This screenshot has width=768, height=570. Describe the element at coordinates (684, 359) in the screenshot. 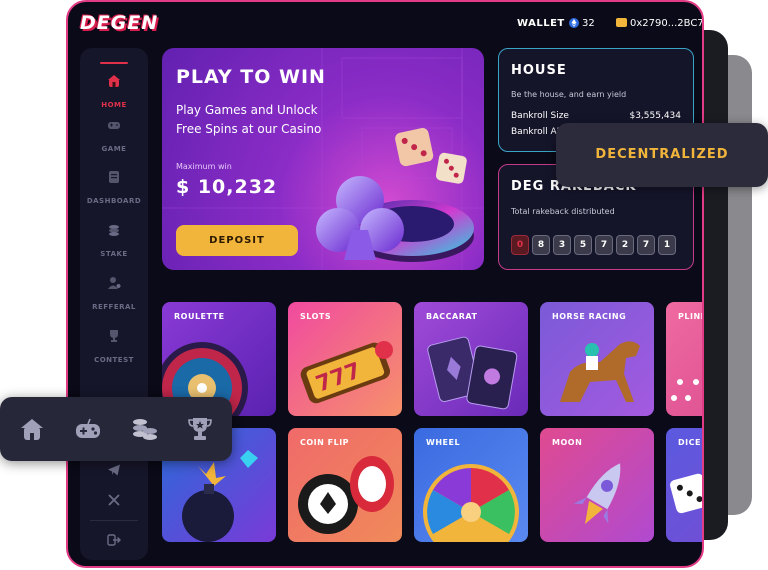

I see `game-tile-plinko: PLINKO` at that location.